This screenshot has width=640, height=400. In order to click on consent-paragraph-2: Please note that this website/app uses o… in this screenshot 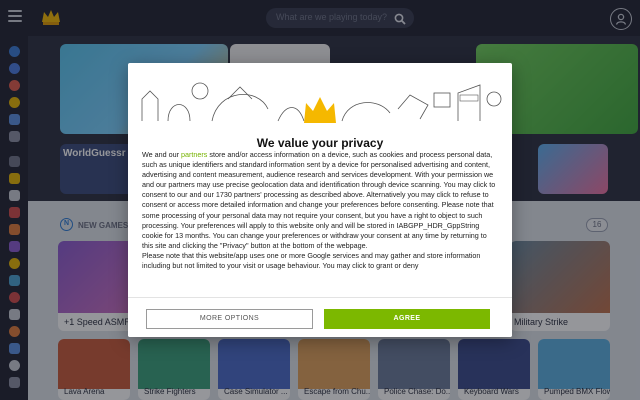, I will do `click(311, 260)`.